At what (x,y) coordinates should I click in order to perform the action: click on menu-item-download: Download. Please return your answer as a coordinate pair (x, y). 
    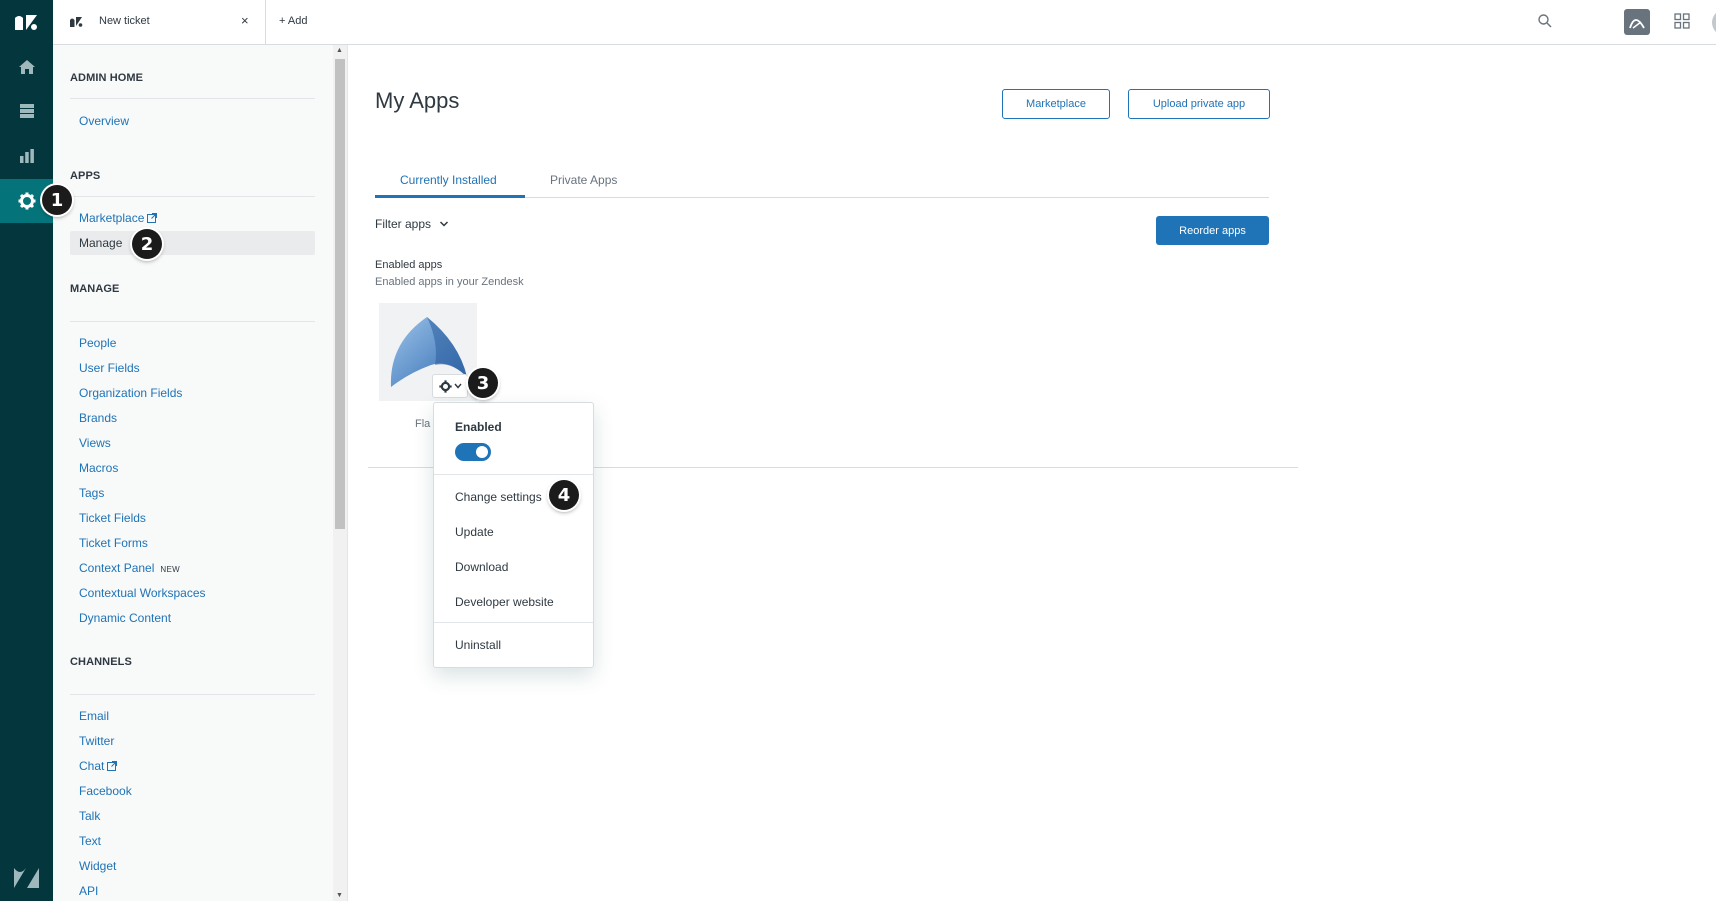
    Looking at the image, I should click on (481, 567).